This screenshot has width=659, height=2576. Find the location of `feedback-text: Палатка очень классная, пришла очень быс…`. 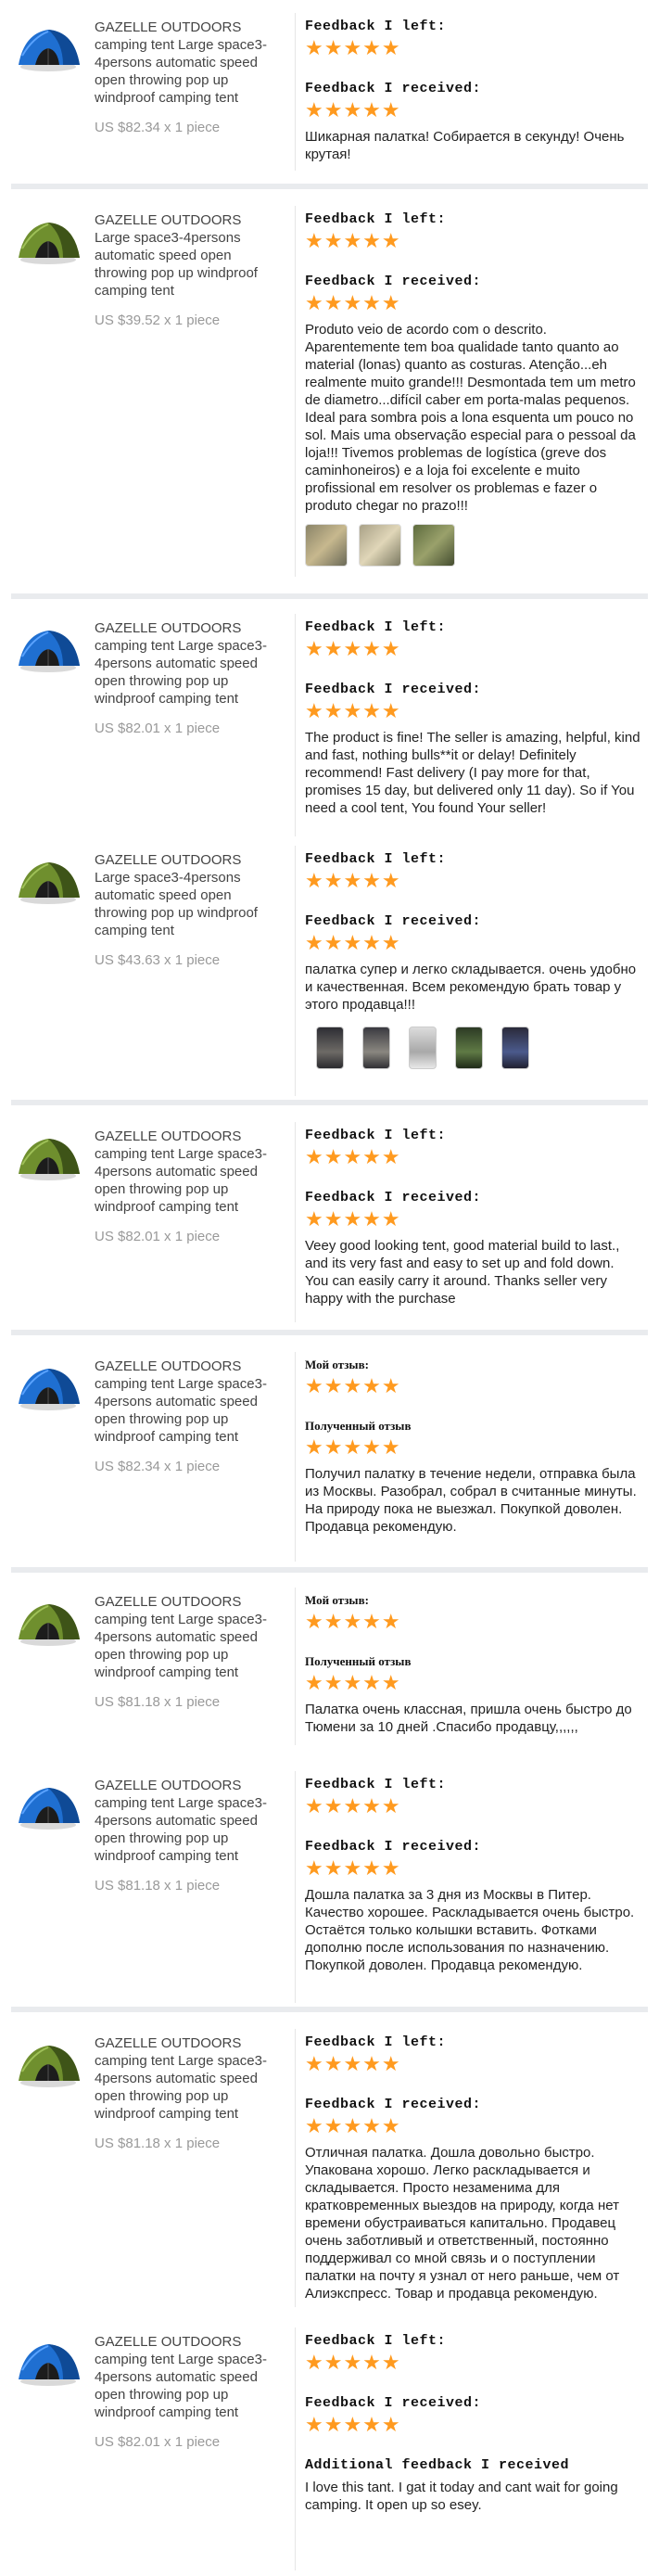

feedback-text: Палатка очень классная, пришла очень быс… is located at coordinates (468, 1719).